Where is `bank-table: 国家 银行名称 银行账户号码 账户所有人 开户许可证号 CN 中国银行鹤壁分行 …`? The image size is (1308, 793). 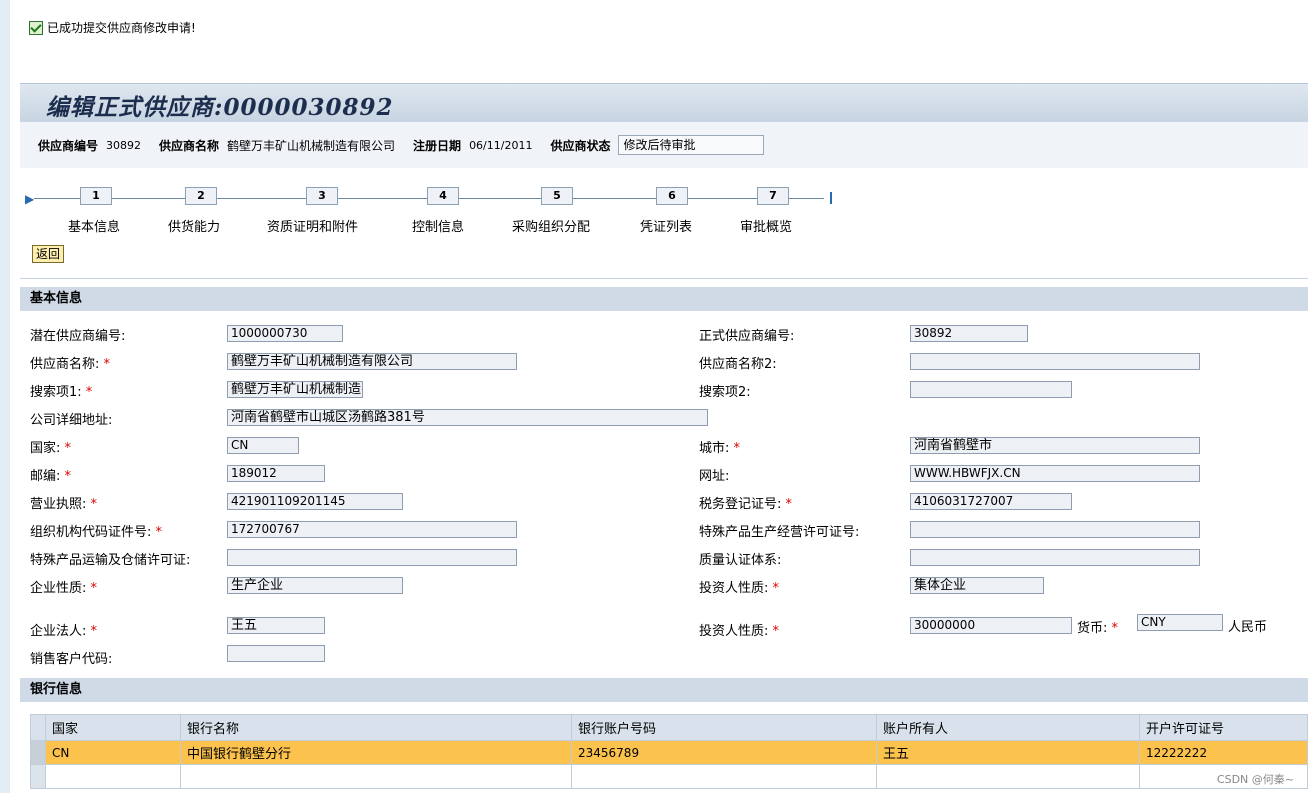
bank-table: 国家 银行名称 银行账户号码 账户所有人 开户许可证号 CN 中国银行鹤壁分行 … is located at coordinates (669, 751).